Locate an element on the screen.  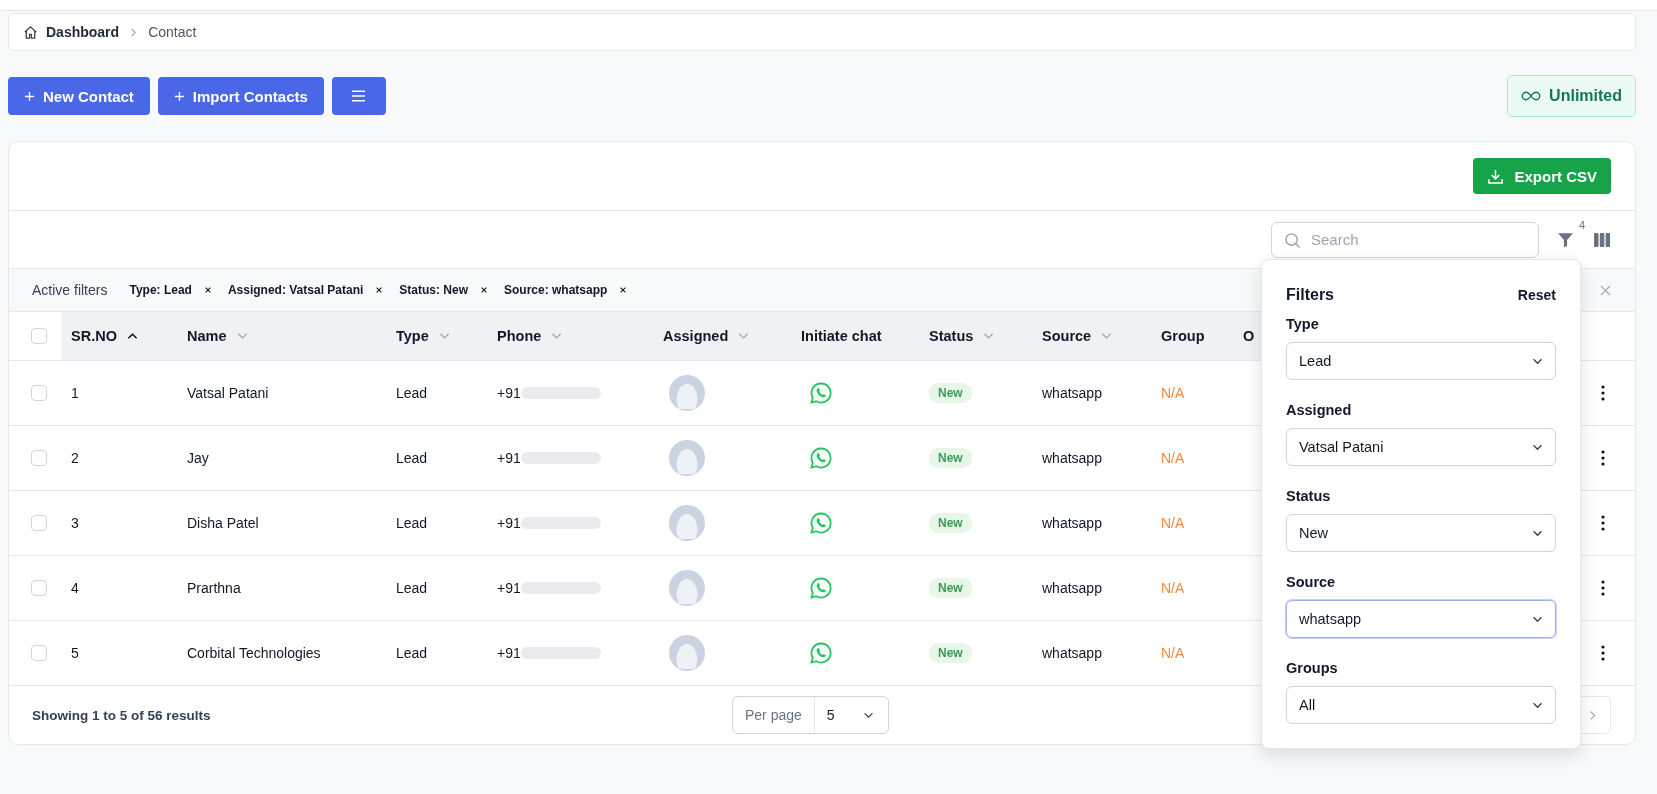
select-field: Lead is located at coordinates (1421, 361).